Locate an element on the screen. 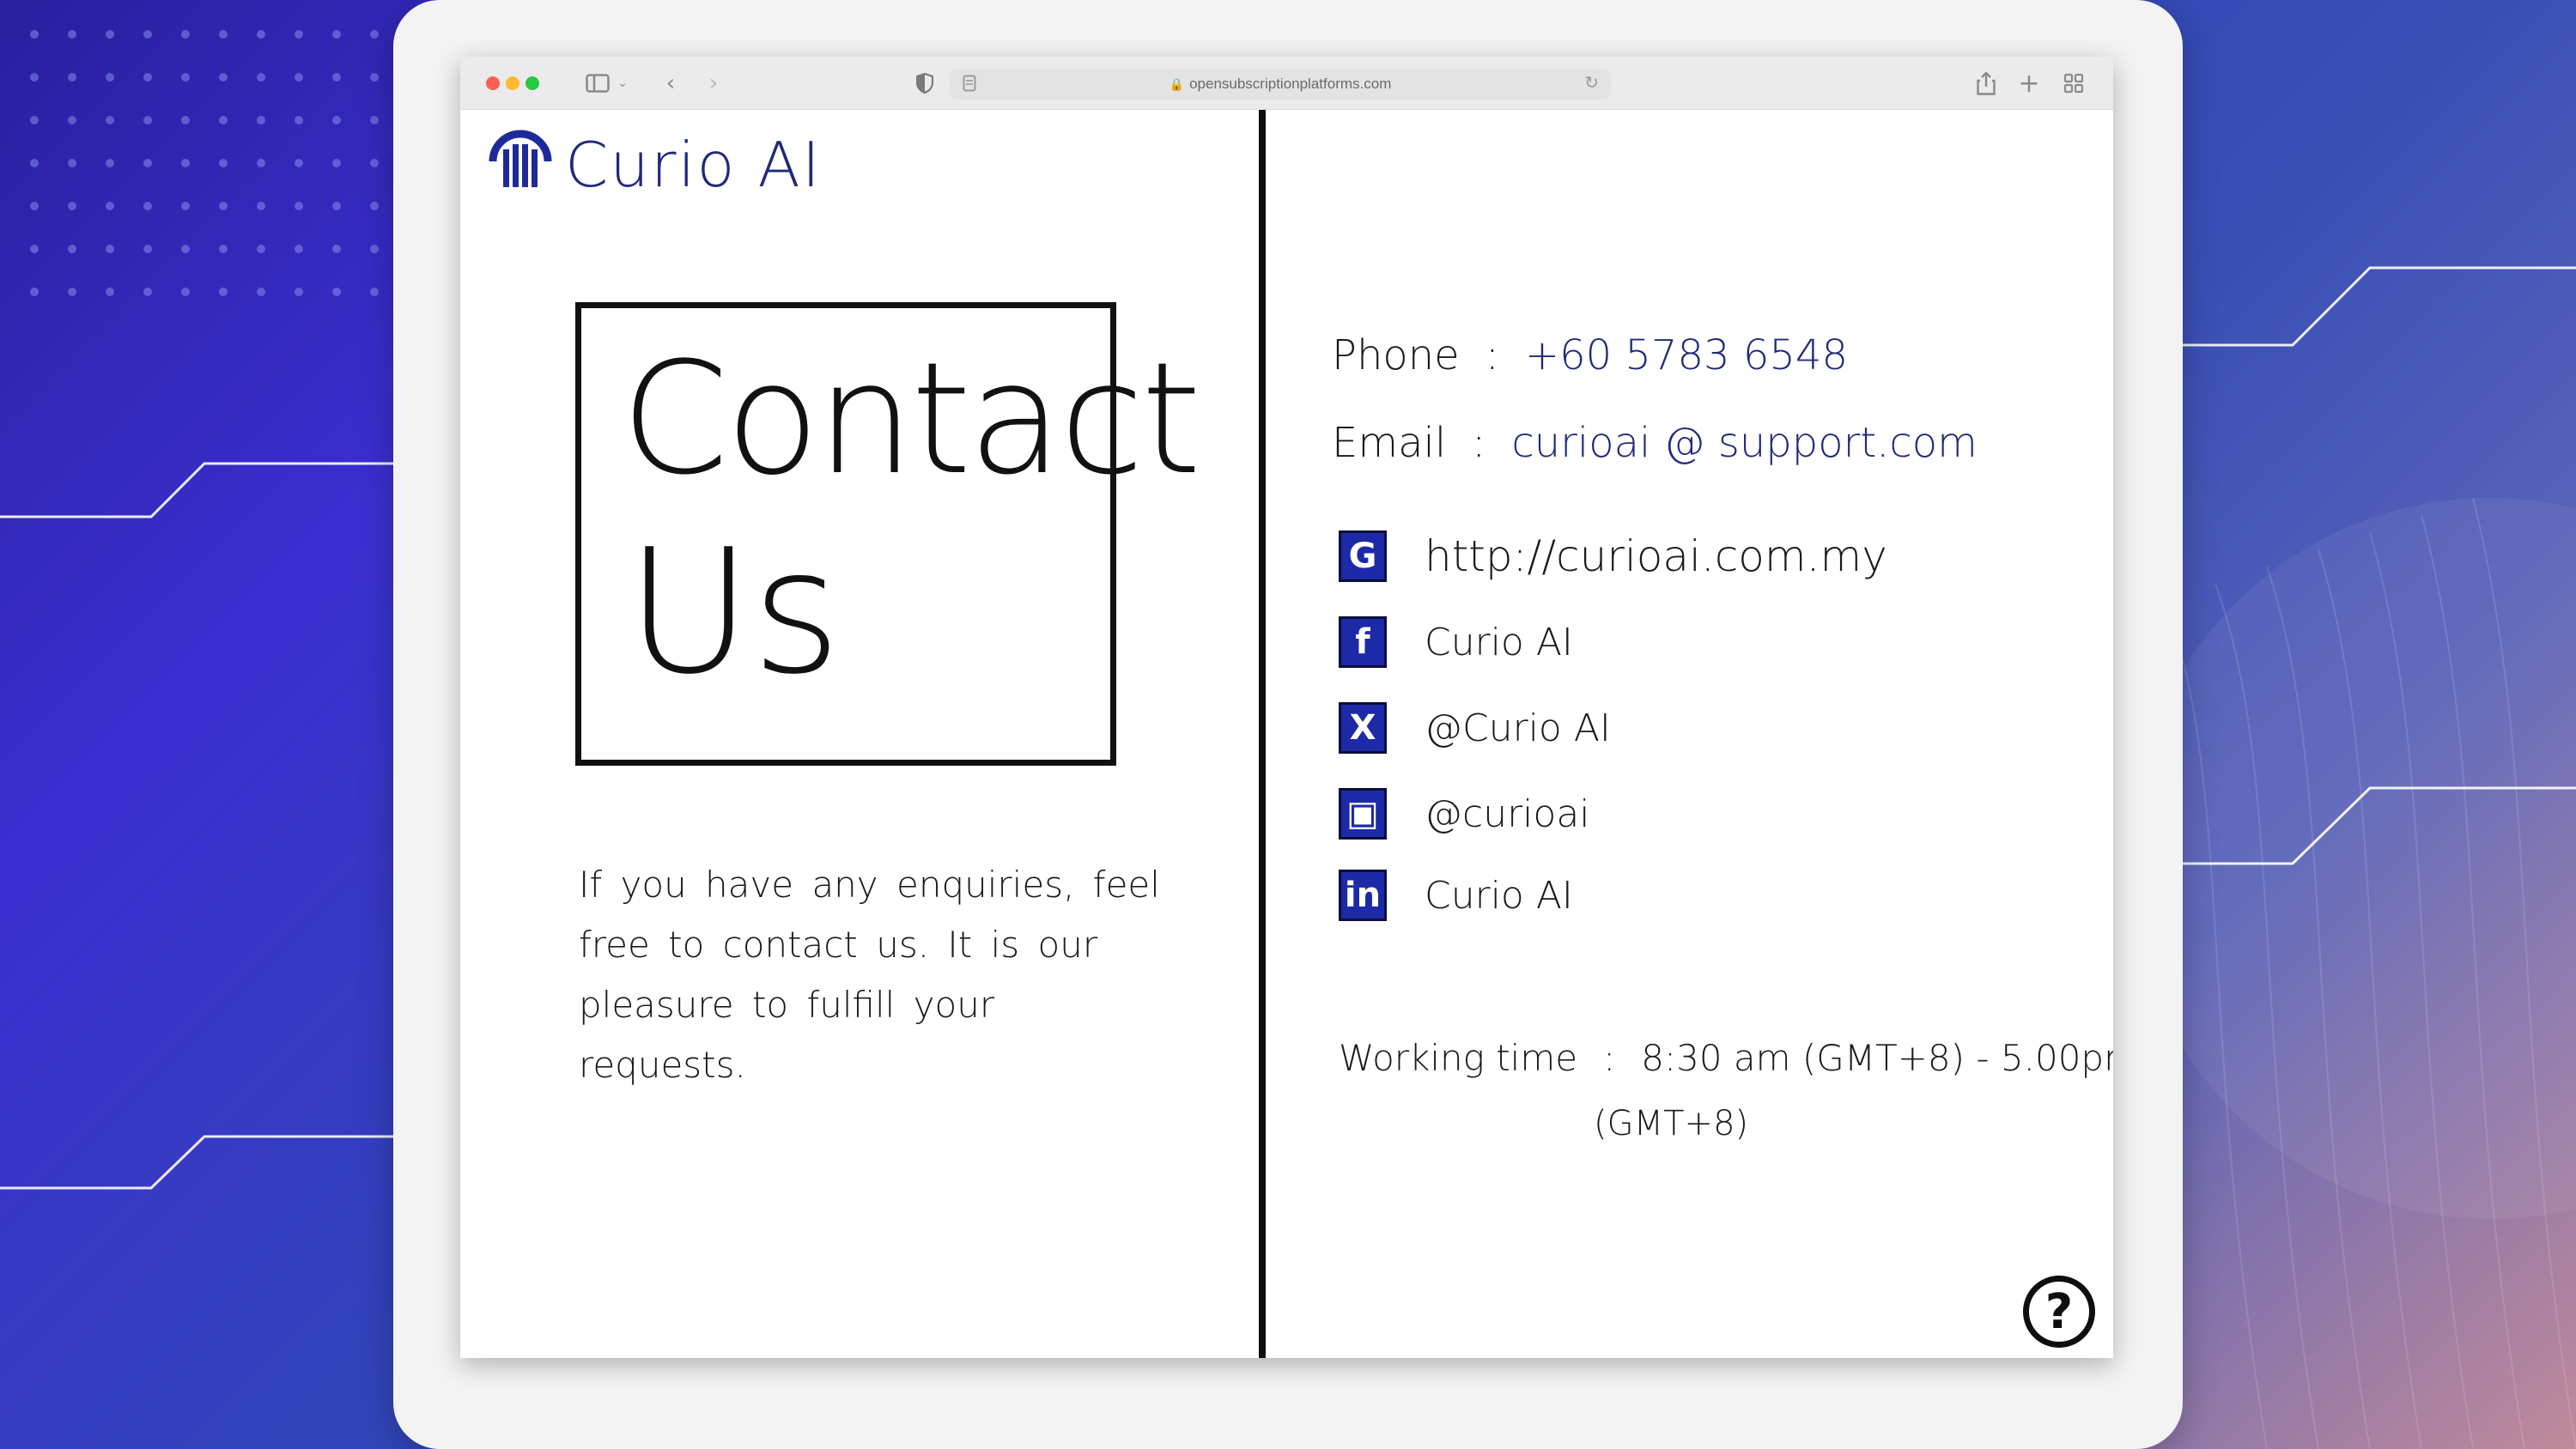  forward-button: › is located at coordinates (713, 83).